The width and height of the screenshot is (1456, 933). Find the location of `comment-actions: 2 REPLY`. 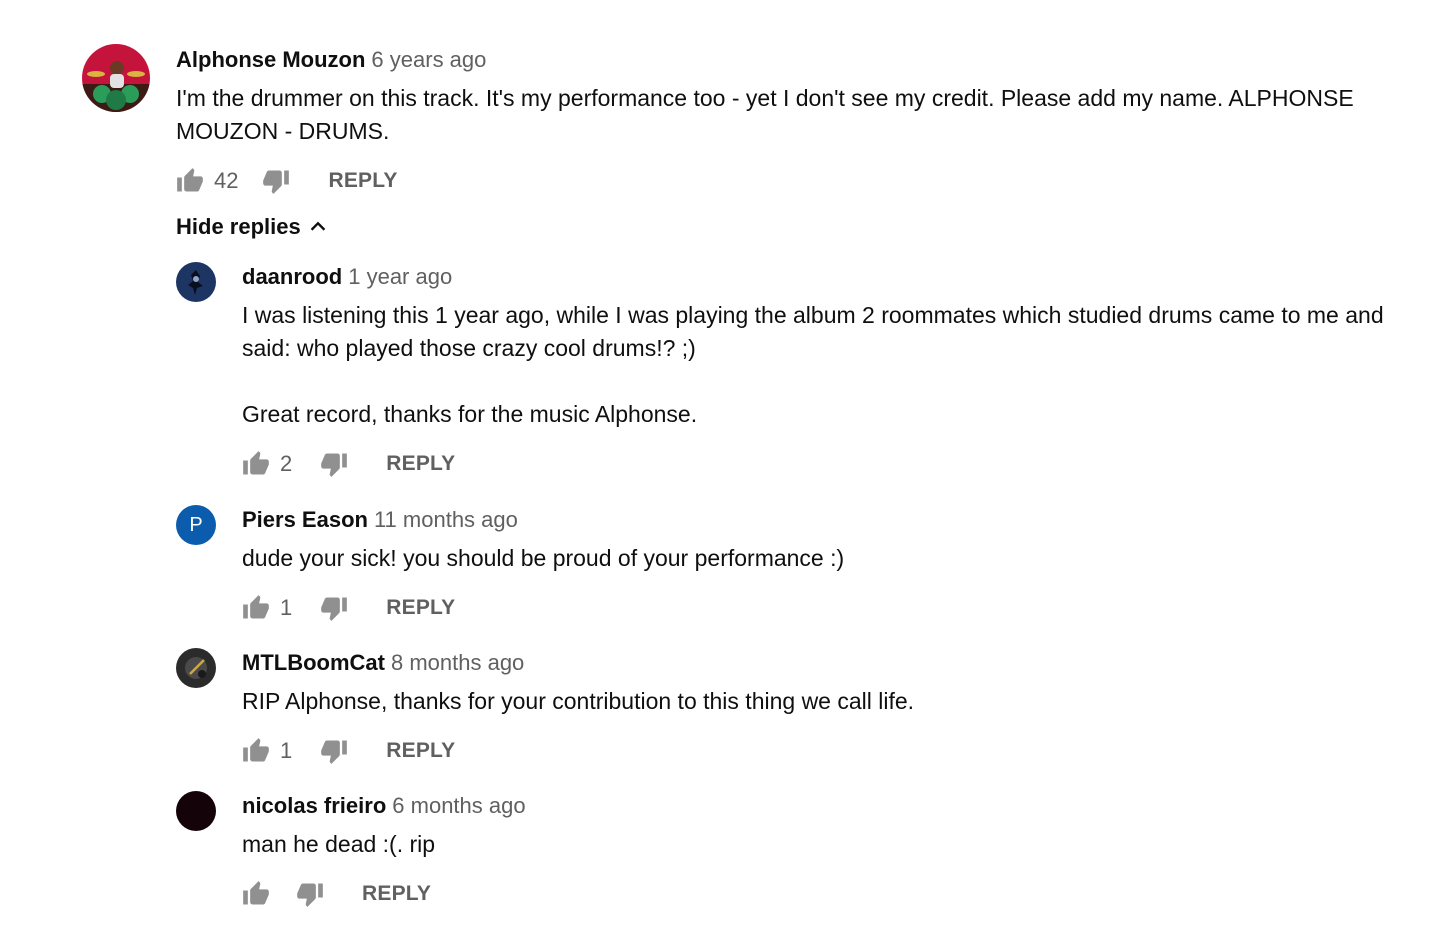

comment-actions: 2 REPLY is located at coordinates (348, 464).